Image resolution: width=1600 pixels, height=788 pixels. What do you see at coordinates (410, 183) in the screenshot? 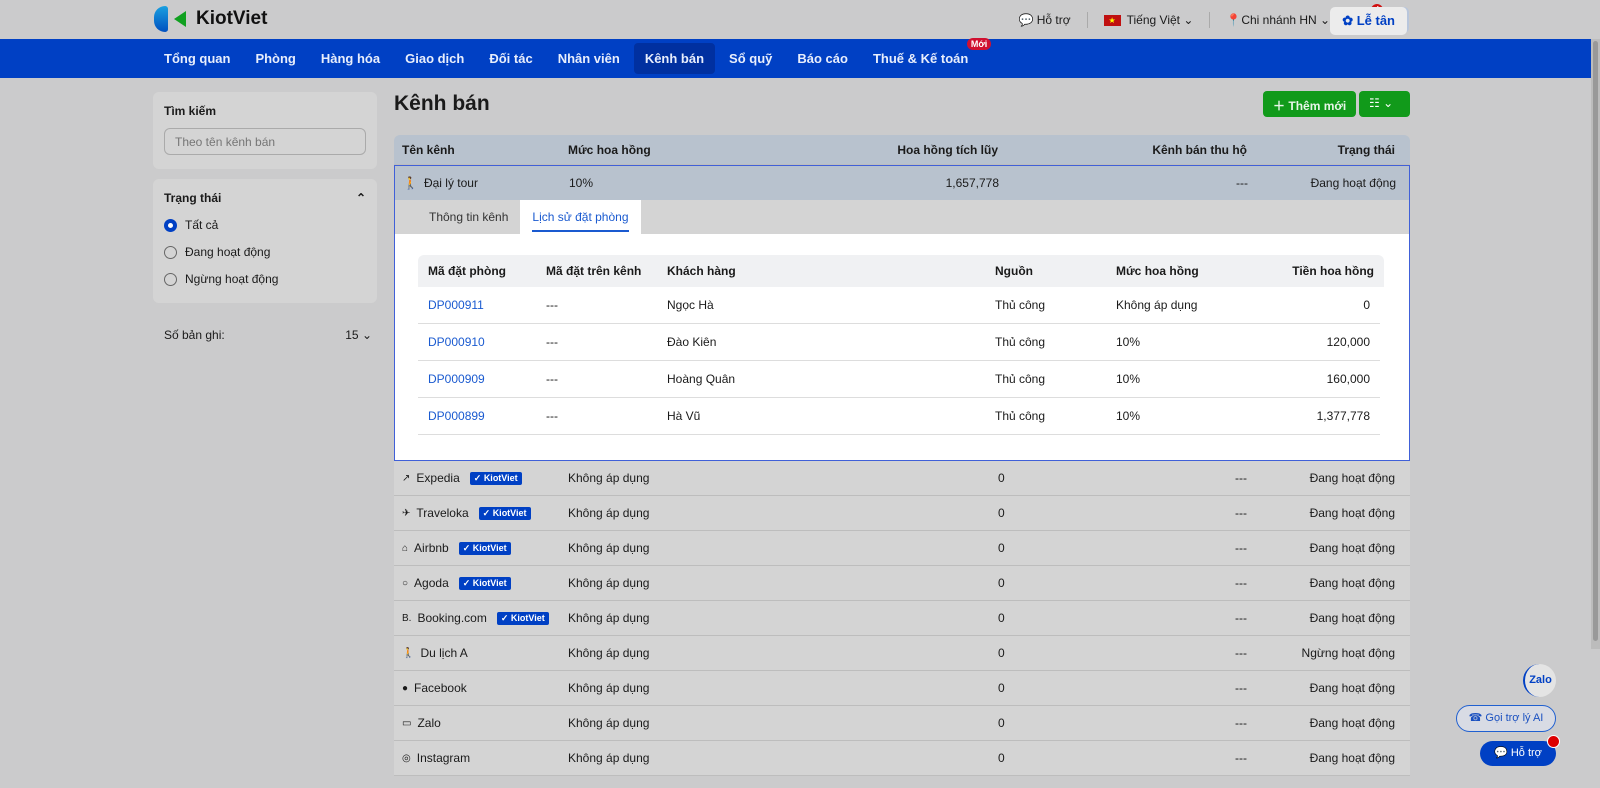
I see `walking-icon: 🚶` at bounding box center [410, 183].